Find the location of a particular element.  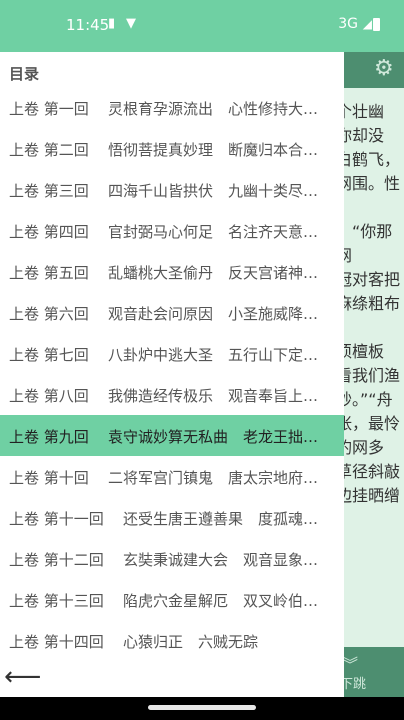

next-label: 下跳 is located at coordinates (355, 682).